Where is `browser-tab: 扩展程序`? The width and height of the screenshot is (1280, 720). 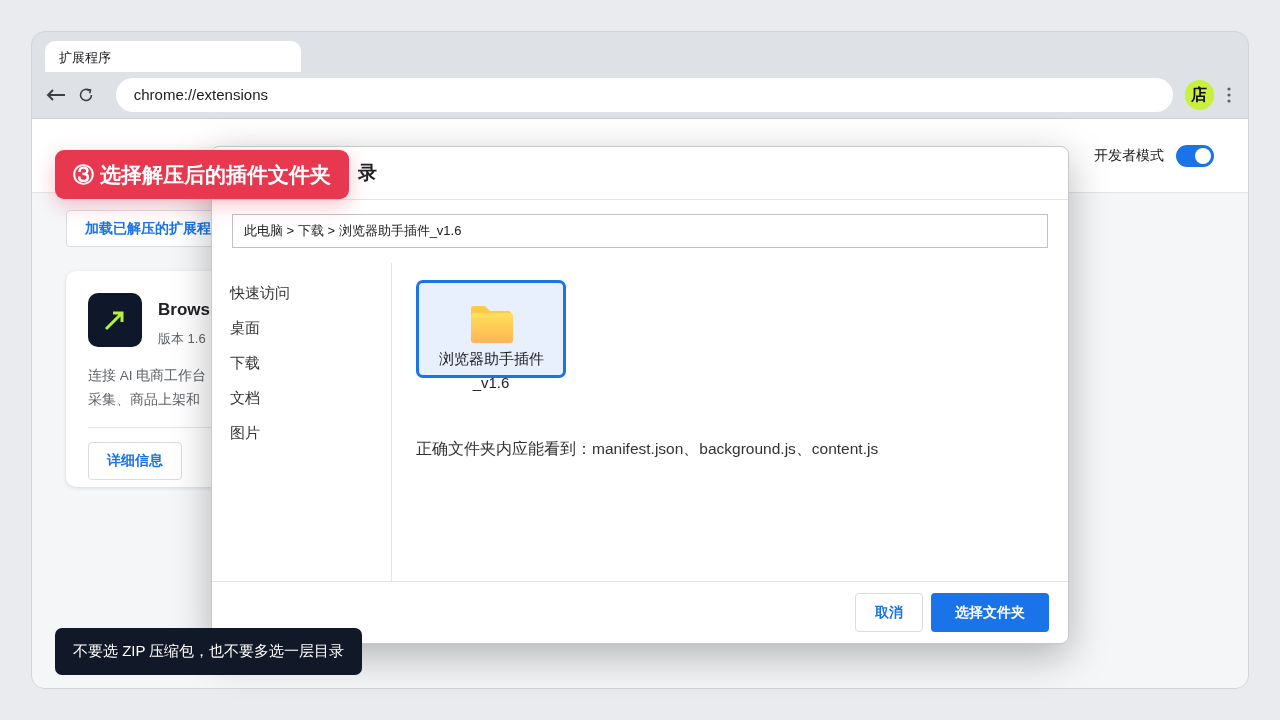 browser-tab: 扩展程序 is located at coordinates (173, 56).